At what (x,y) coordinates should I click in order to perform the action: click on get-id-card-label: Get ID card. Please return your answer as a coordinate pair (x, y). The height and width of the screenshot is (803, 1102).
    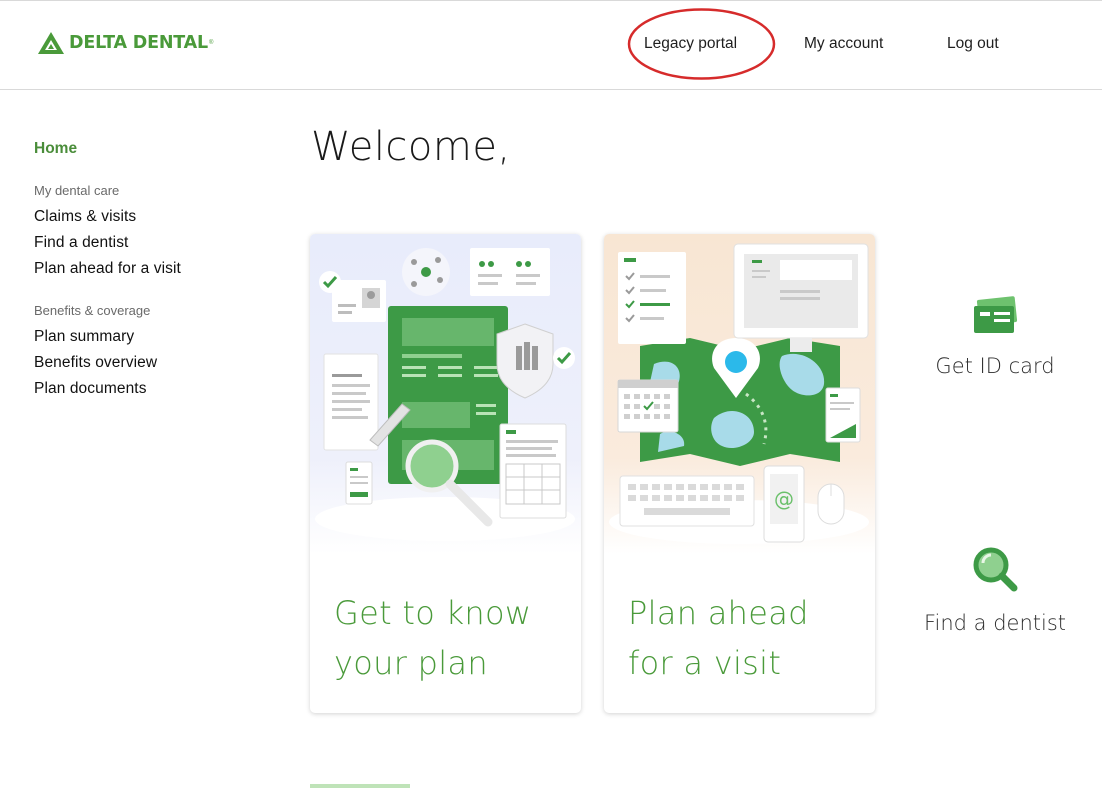
    Looking at the image, I should click on (995, 366).